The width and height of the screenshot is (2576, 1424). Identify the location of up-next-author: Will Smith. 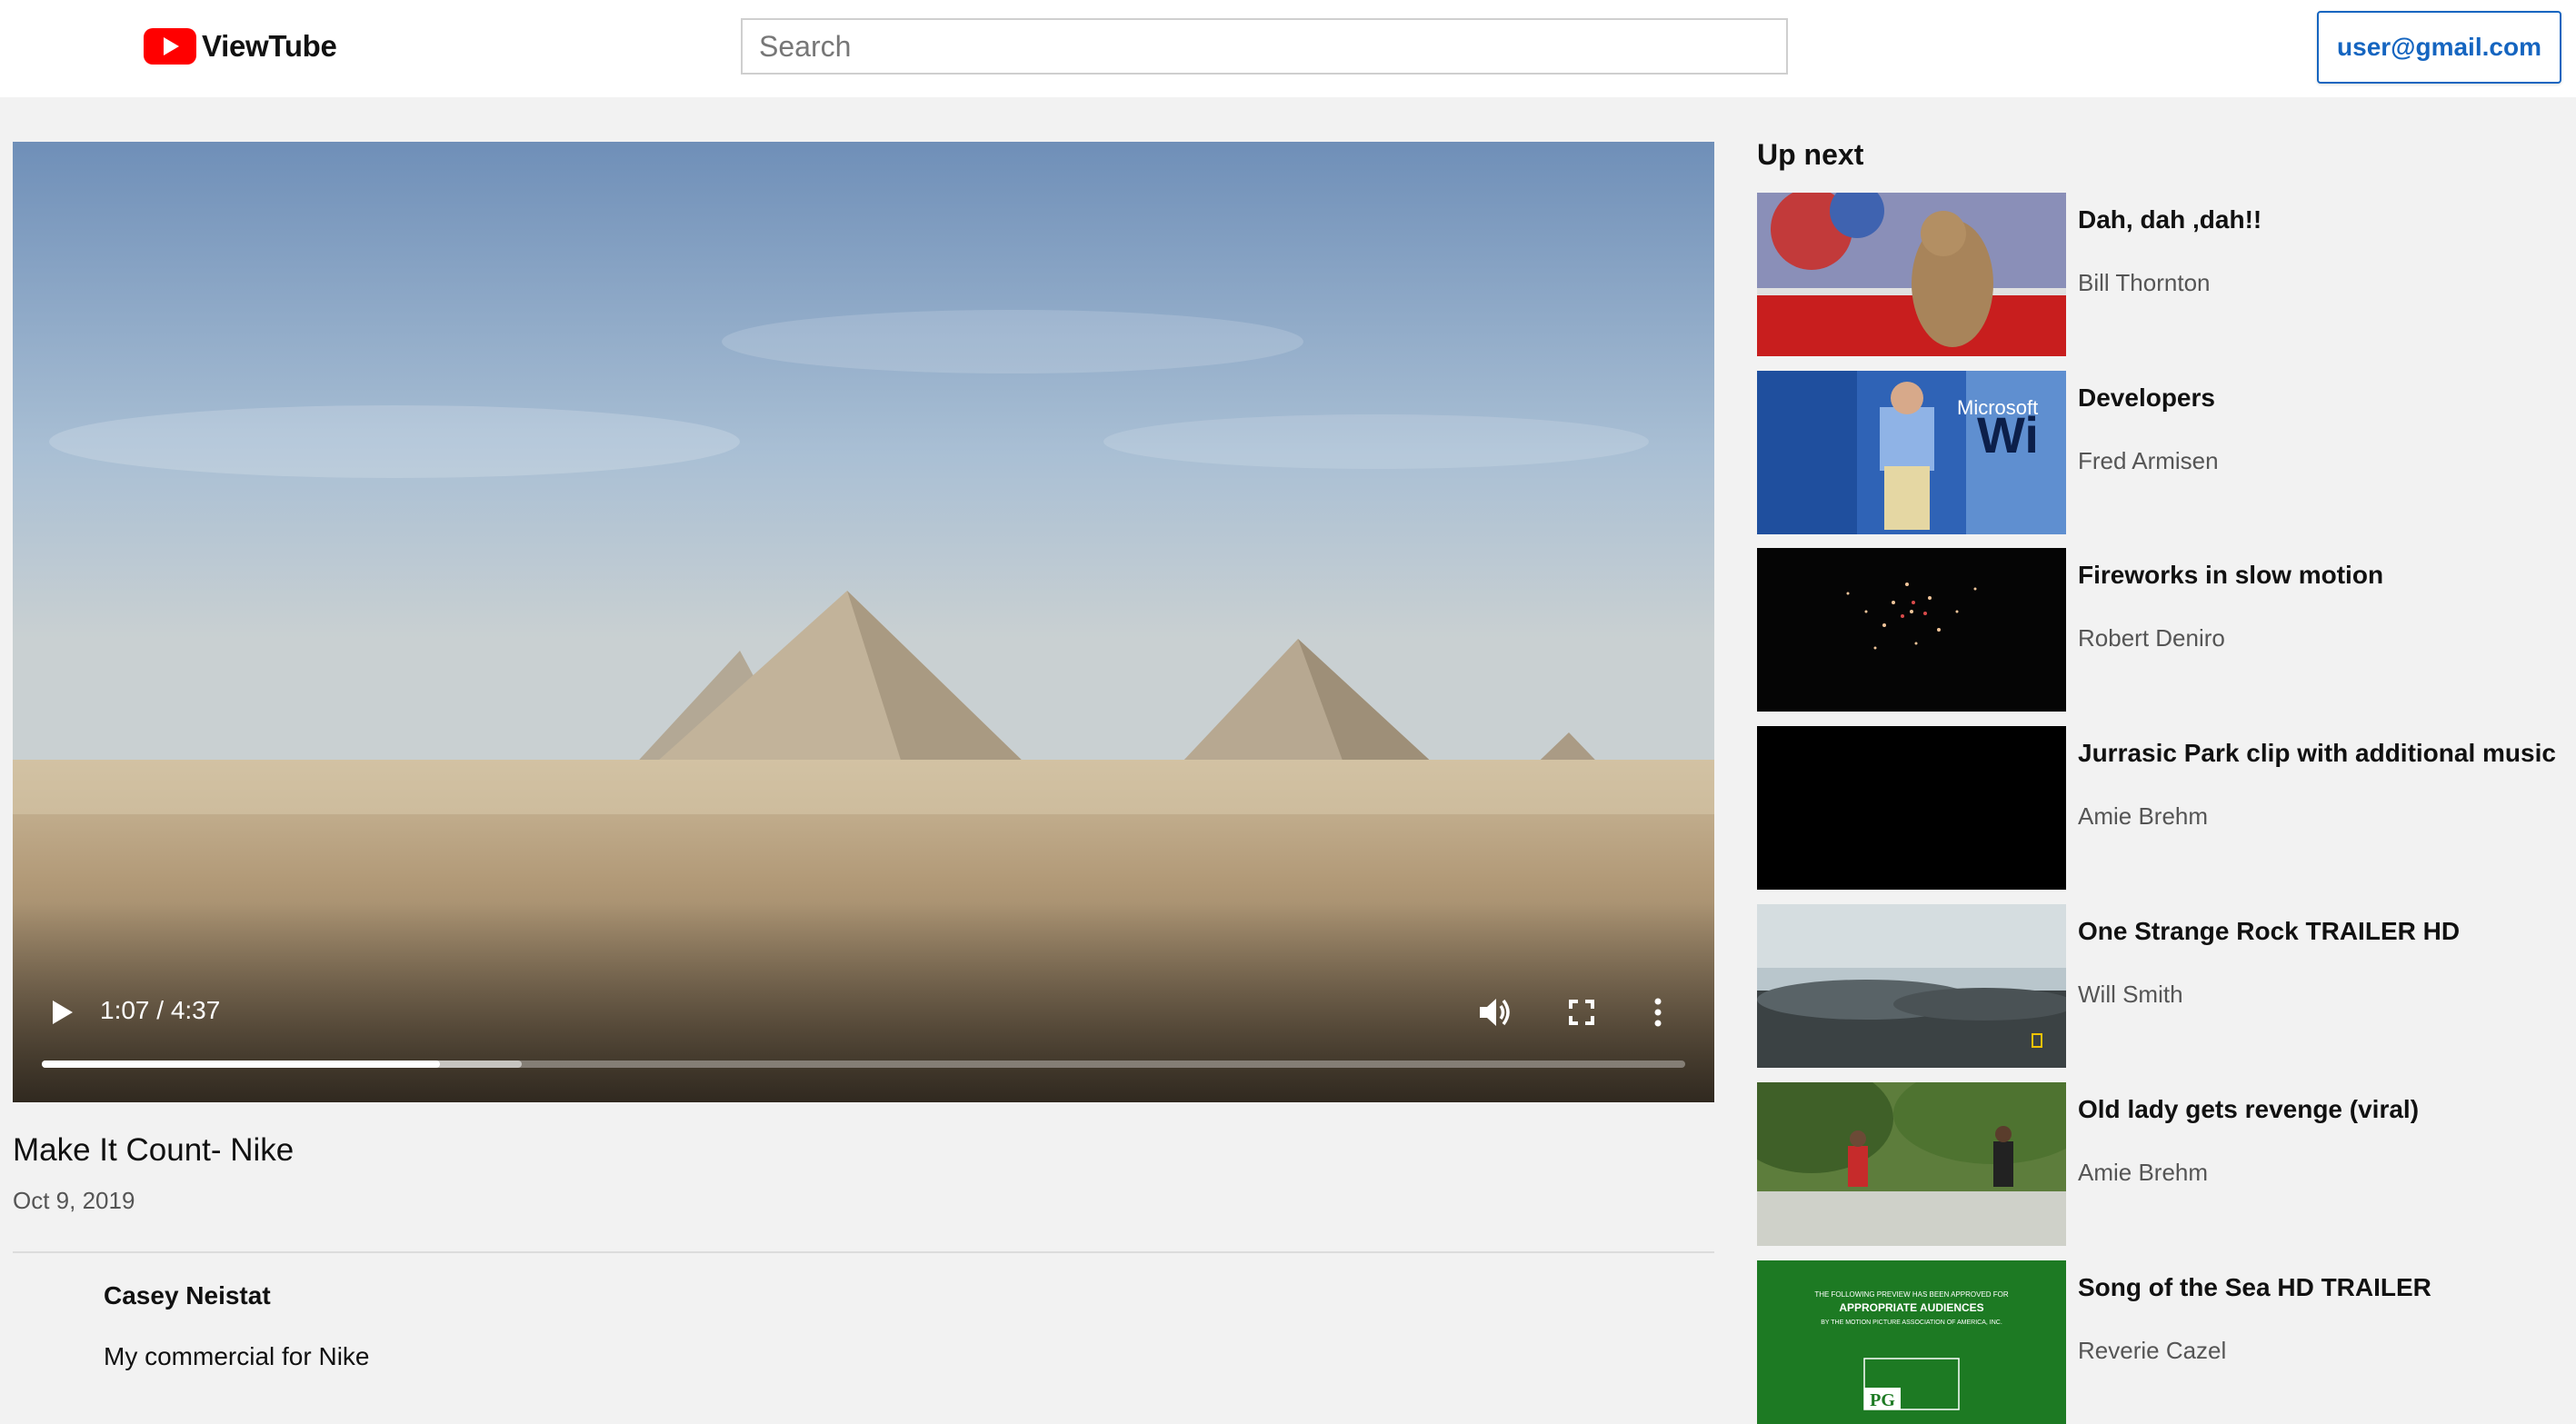
(2130, 994).